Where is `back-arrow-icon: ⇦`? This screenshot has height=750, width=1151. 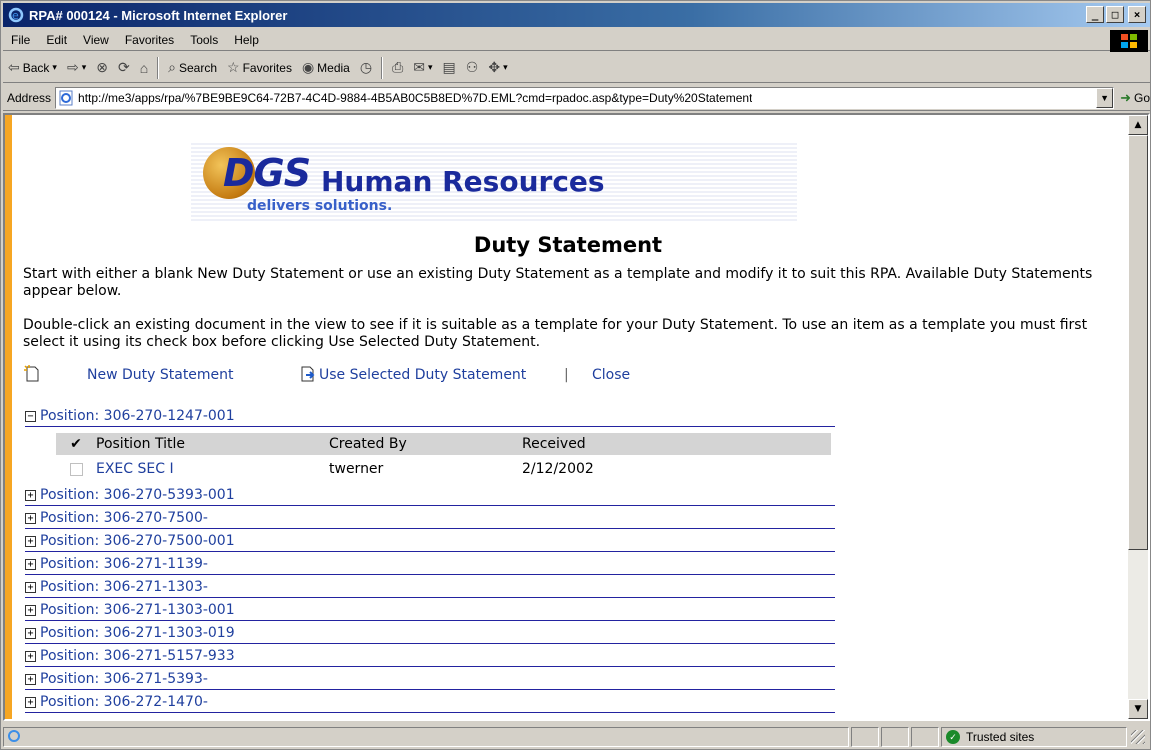 back-arrow-icon: ⇦ is located at coordinates (14, 67).